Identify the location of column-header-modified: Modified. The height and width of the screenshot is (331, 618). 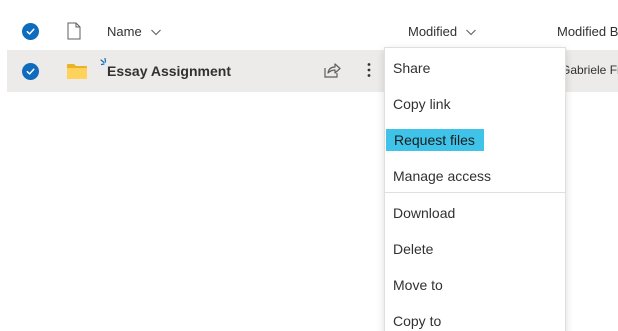
(442, 31).